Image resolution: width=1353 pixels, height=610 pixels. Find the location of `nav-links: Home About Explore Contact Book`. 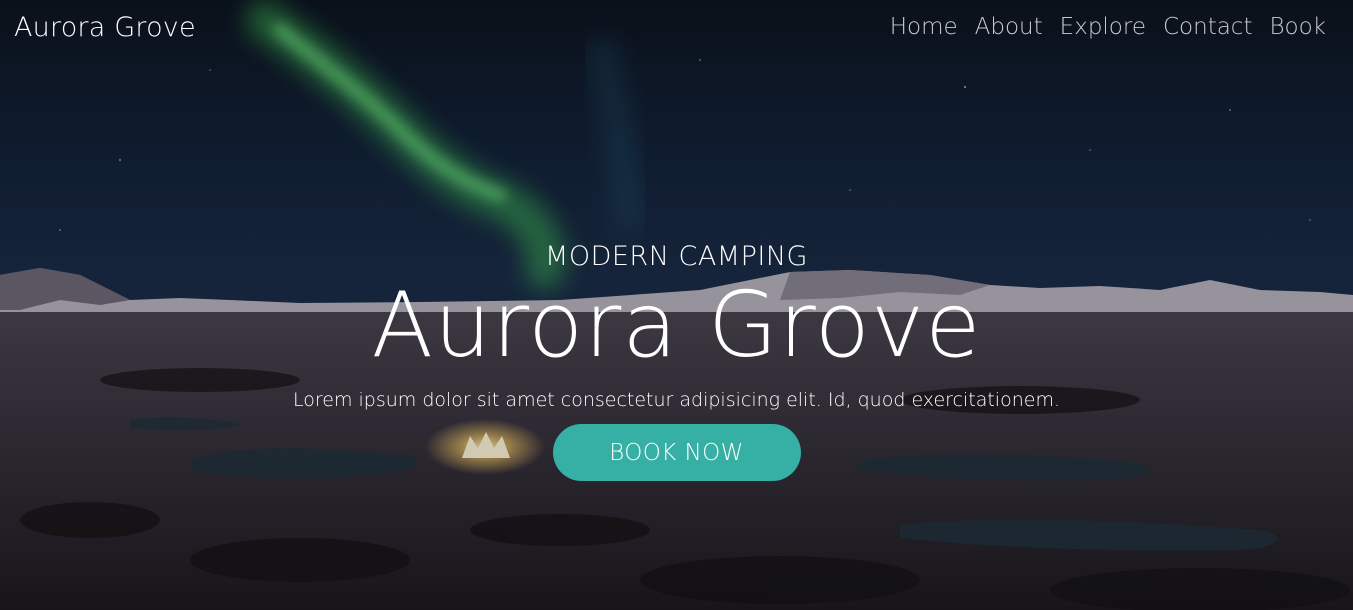

nav-links: Home About Explore Contact Book is located at coordinates (1108, 27).